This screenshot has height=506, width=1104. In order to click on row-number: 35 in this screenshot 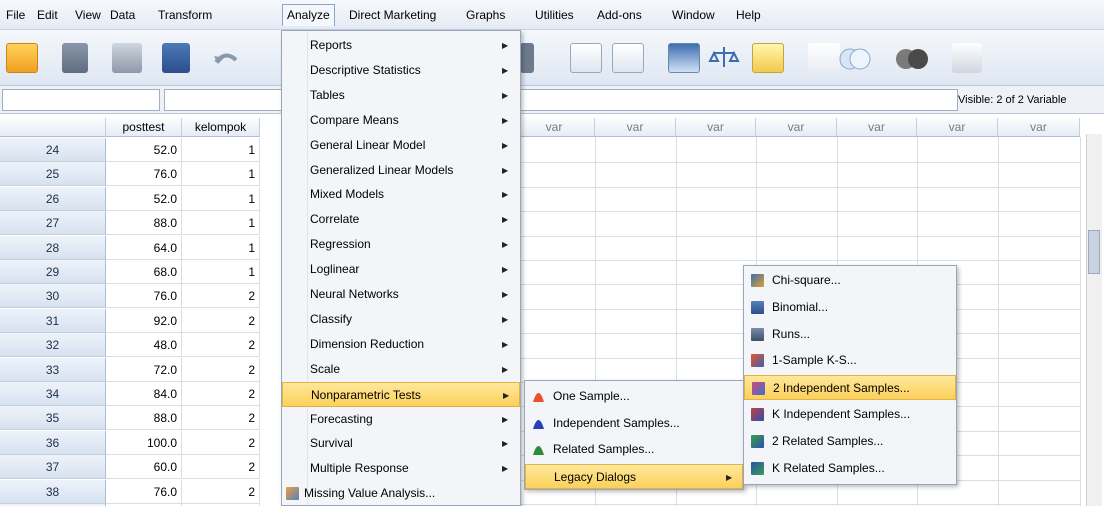, I will do `click(53, 418)`.